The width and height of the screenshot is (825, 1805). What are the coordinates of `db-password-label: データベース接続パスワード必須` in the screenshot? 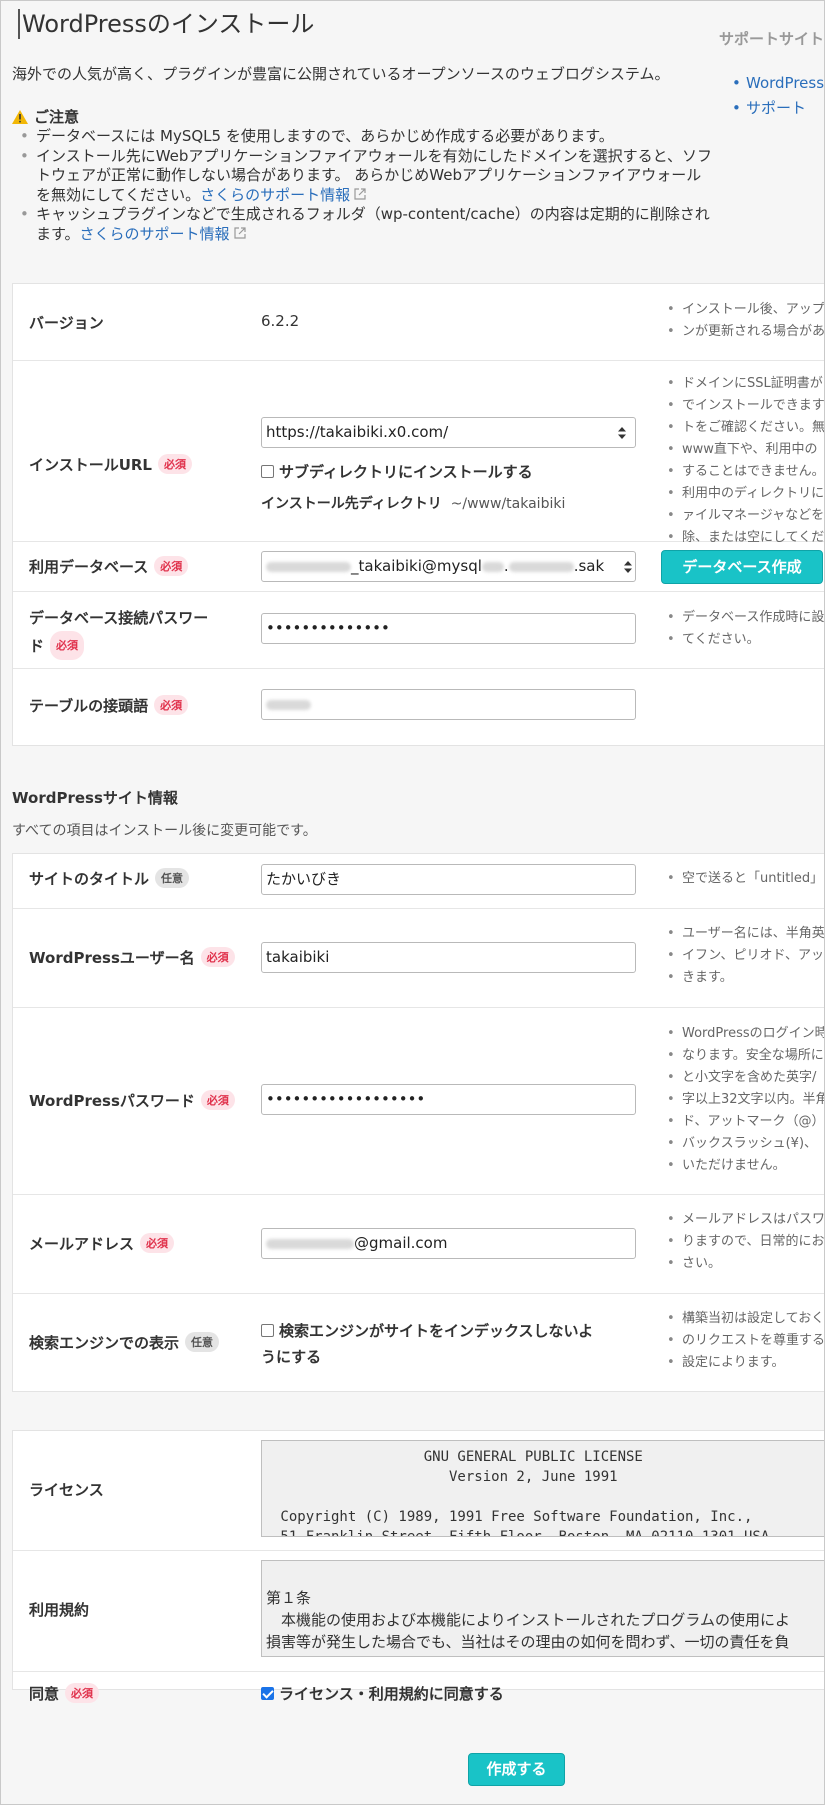 It's located at (129, 633).